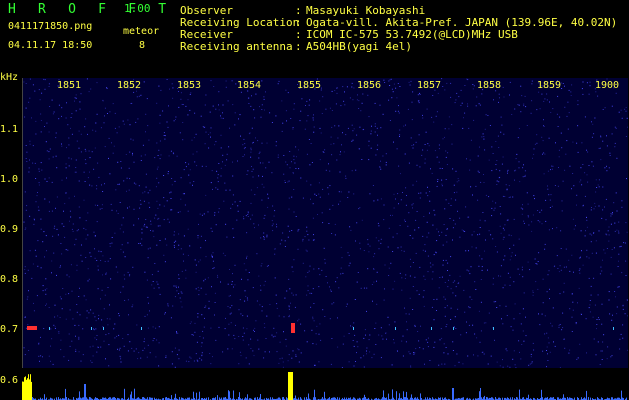 The height and width of the screenshot is (400, 629). Describe the element at coordinates (9, 329) in the screenshot. I see `y-tick-0-7: 0.7` at that location.